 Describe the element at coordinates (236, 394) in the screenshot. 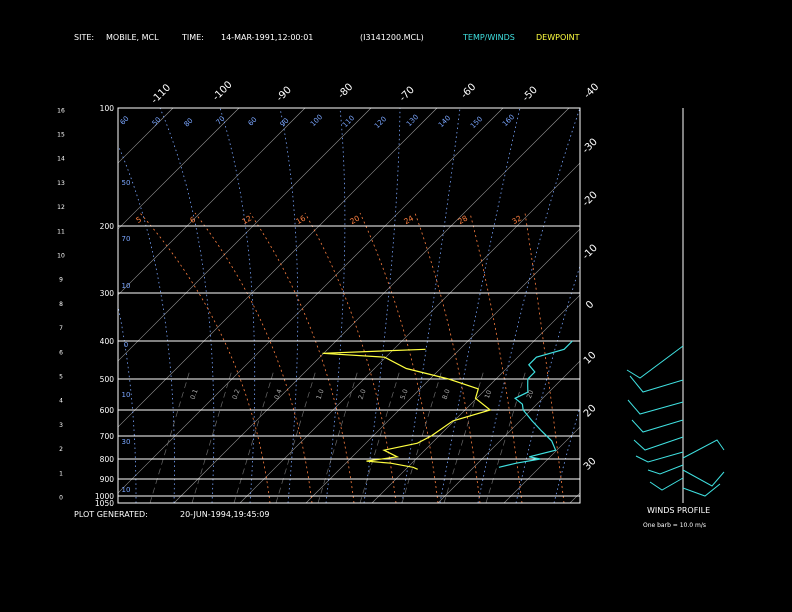

I see `mixing-ratio-label: 0.2` at that location.